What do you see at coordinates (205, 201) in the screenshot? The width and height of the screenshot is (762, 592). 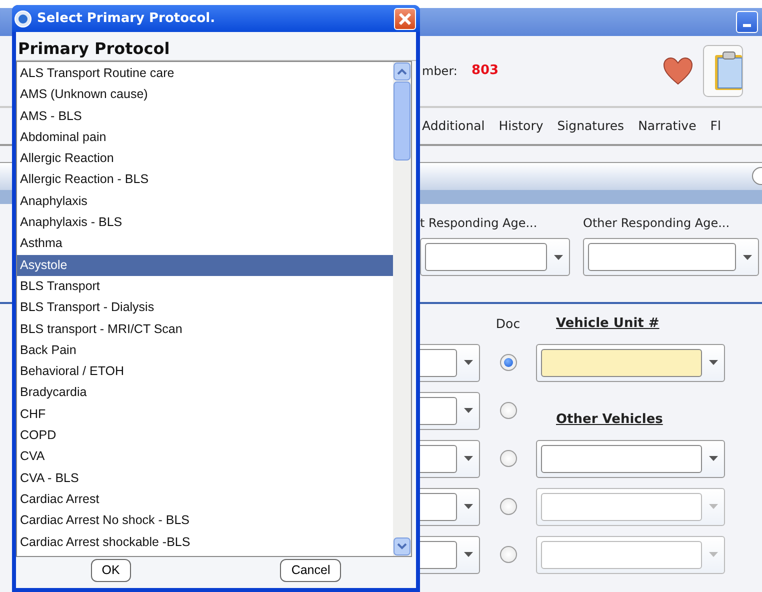 I see `list-item: Anaphylaxis` at bounding box center [205, 201].